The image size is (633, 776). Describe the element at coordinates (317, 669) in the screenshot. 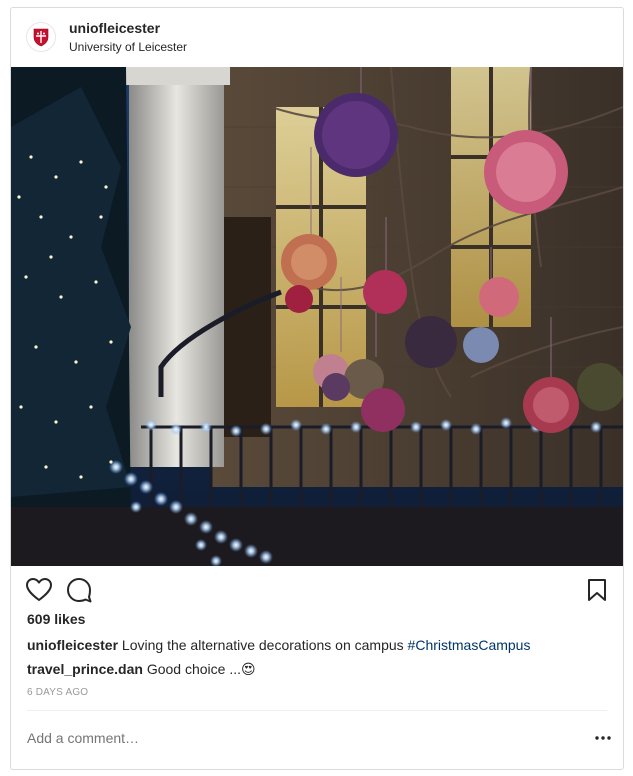

I see `comment-item: travel_prince.dan Good choice ...😍` at that location.